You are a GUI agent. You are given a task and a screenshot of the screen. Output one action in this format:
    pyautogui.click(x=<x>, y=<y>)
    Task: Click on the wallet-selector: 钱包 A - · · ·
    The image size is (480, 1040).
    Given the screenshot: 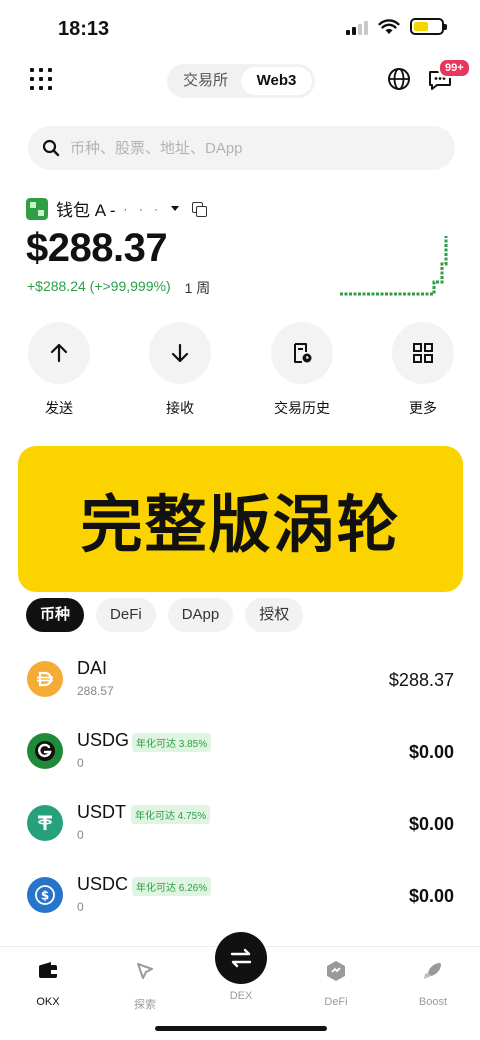 What is the action you would take?
    pyautogui.click(x=117, y=208)
    